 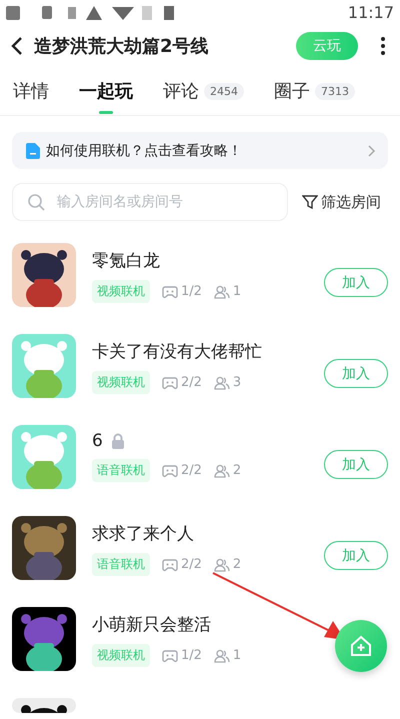 What do you see at coordinates (106, 112) in the screenshot?
I see `tab-indicator` at bounding box center [106, 112].